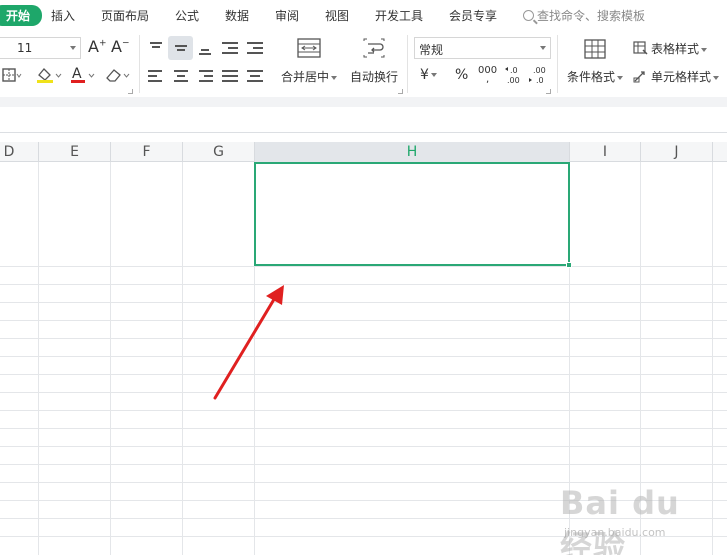 The width and height of the screenshot is (727, 555). What do you see at coordinates (620, 519) in the screenshot?
I see `watermark-logo: Bai du 经验` at bounding box center [620, 519].